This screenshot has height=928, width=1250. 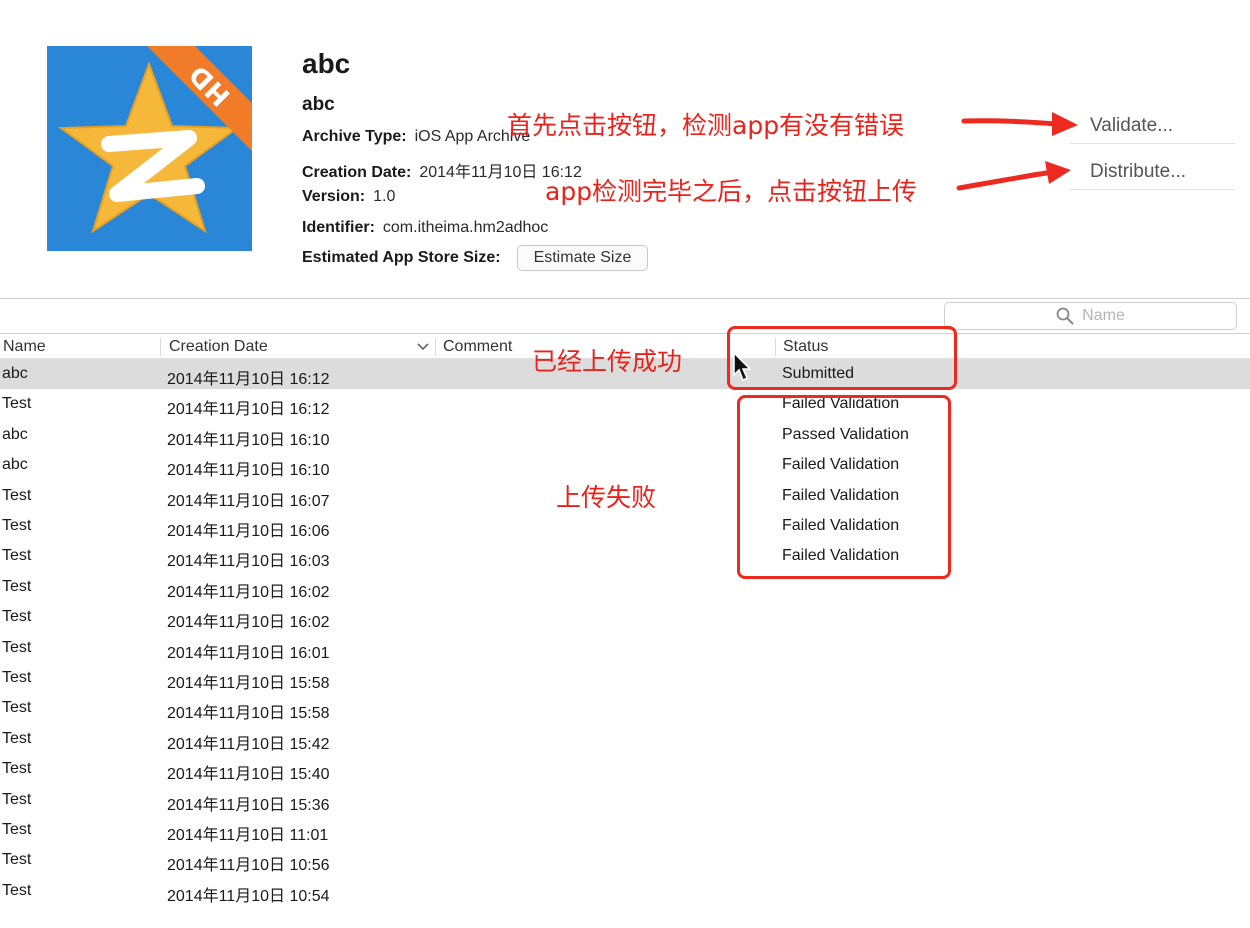 I want to click on table-row: Test 2014年11月10日 16:03 Failed Validation, so click(x=625, y=556).